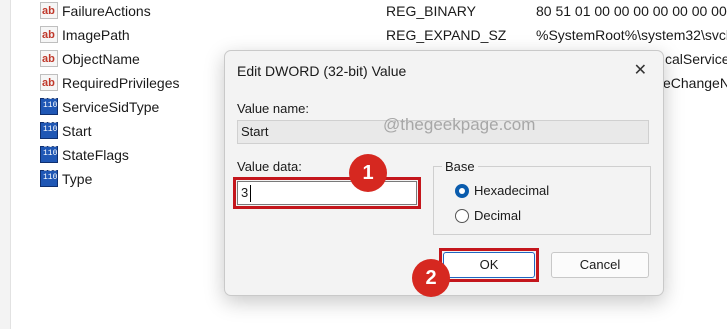  I want to click on registry-value-name: ObjectName, so click(101, 59).